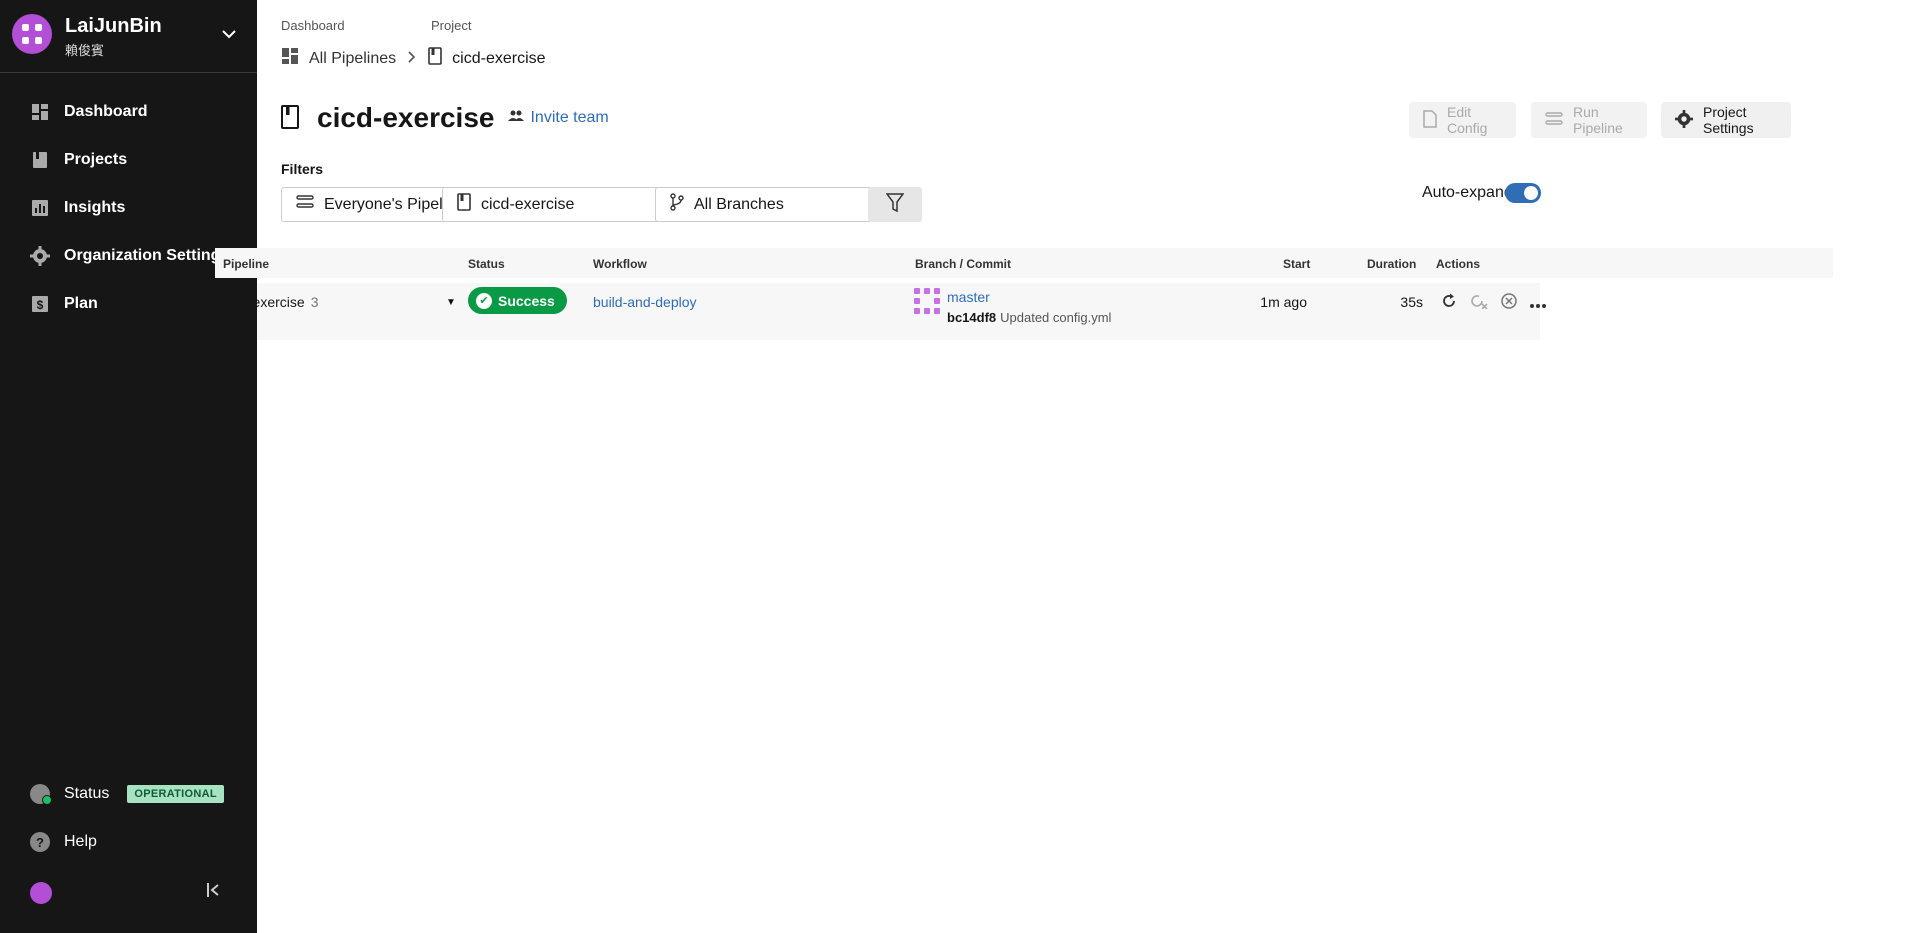 This screenshot has width=1917, height=933. What do you see at coordinates (128, 72) in the screenshot?
I see `sidebar-divider` at bounding box center [128, 72].